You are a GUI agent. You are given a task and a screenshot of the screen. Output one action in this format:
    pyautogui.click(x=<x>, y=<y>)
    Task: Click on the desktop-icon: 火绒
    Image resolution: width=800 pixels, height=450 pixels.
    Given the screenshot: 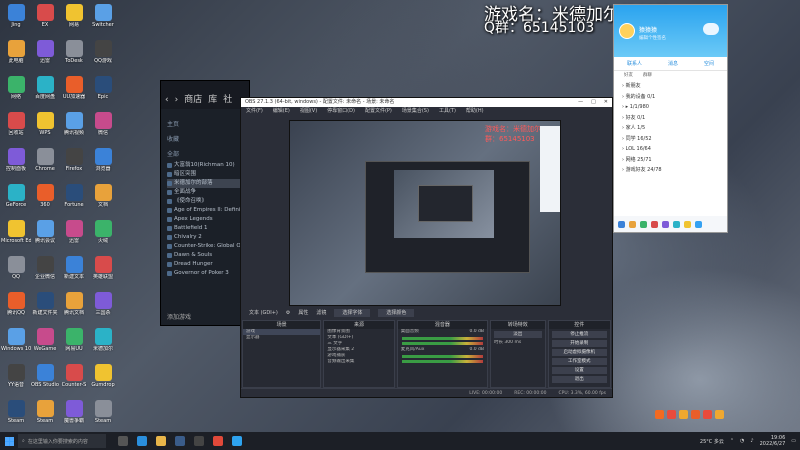 What is the action you would take?
    pyautogui.click(x=103, y=235)
    